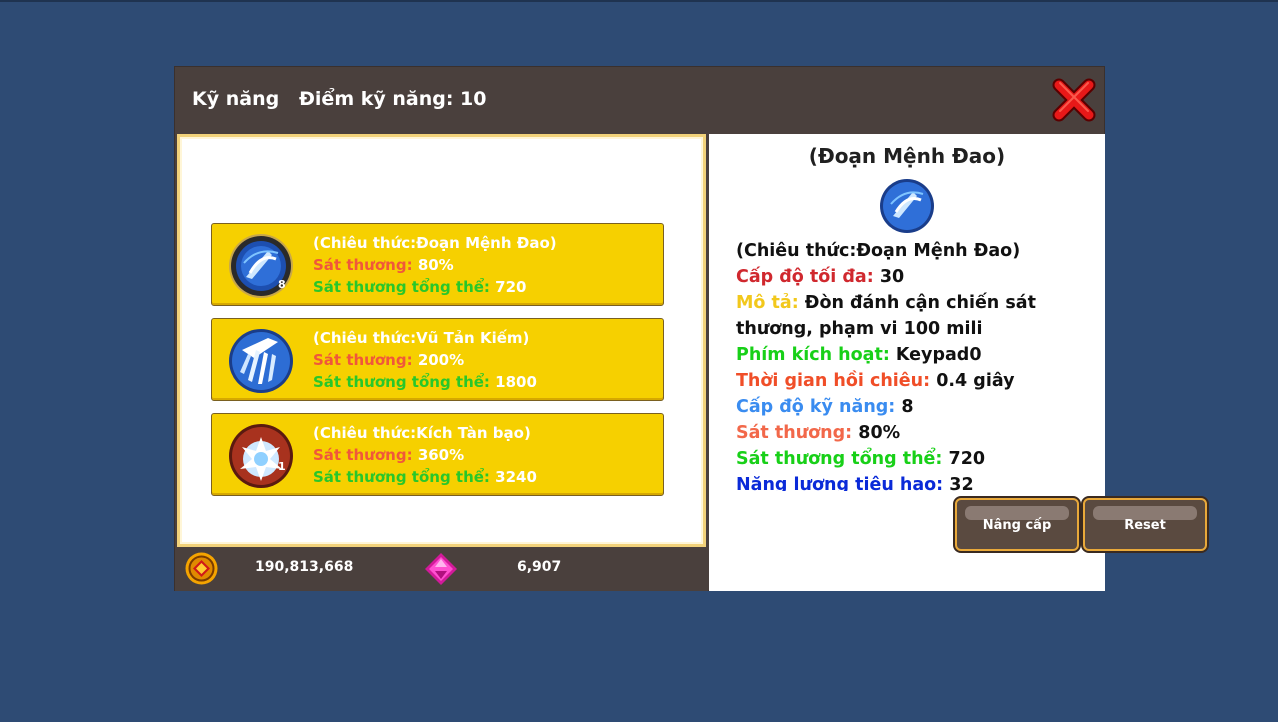  I want to click on pink-gem-icon, so click(441, 569).